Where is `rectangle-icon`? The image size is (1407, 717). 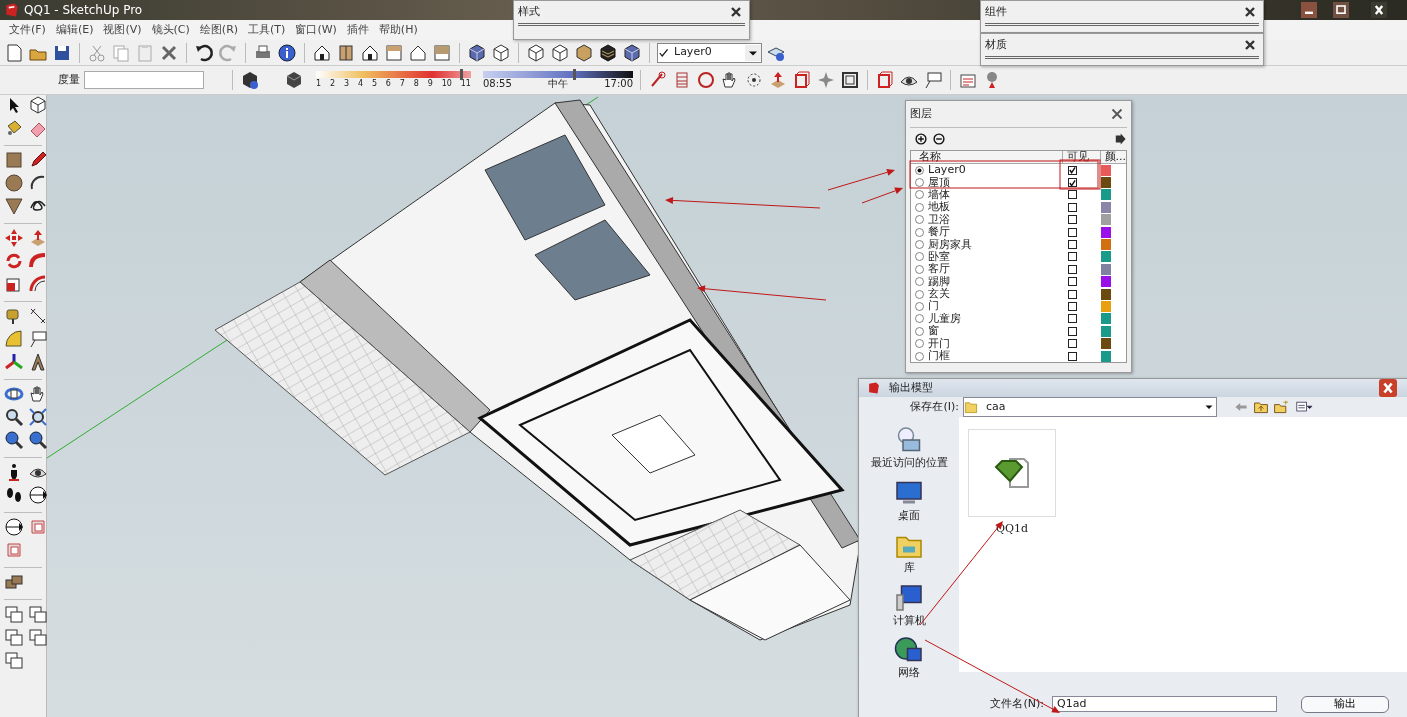 rectangle-icon is located at coordinates (14, 160).